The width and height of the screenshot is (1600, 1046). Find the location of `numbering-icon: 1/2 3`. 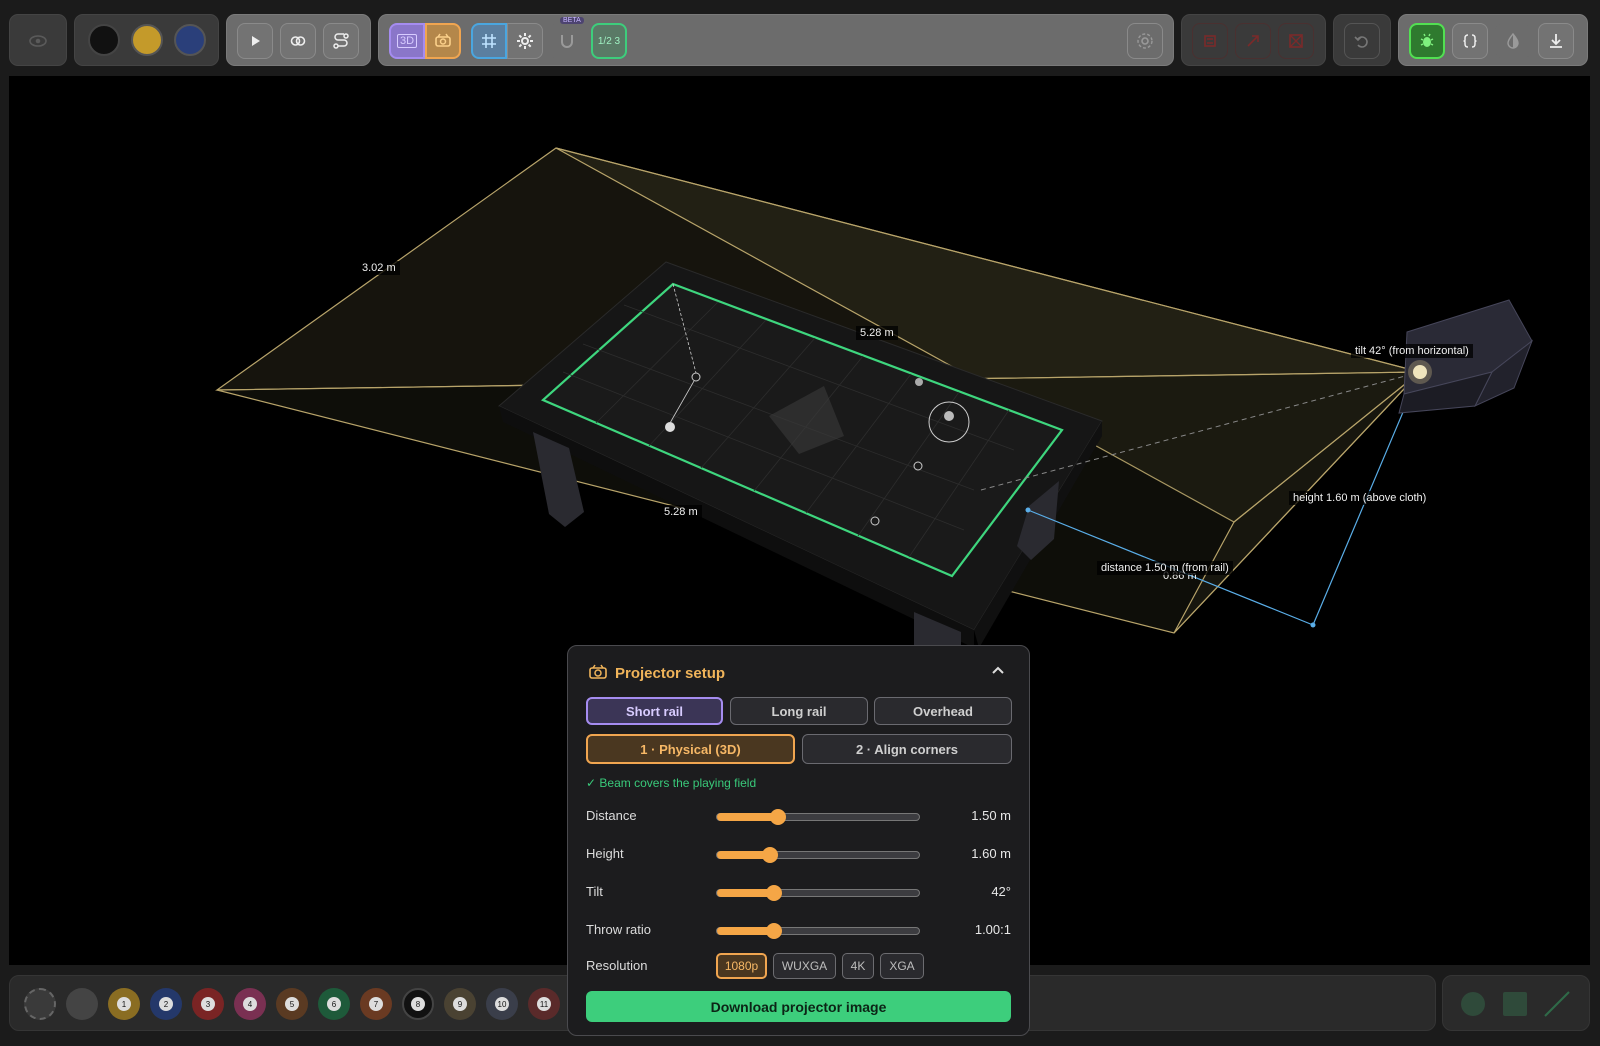

numbering-icon: 1/2 3 is located at coordinates (609, 41).